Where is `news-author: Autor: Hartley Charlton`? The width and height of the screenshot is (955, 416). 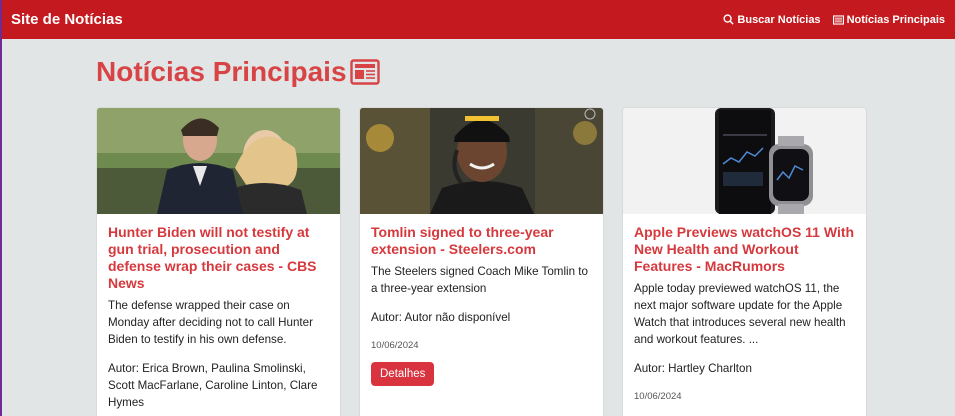
news-author: Autor: Hartley Charlton is located at coordinates (693, 368).